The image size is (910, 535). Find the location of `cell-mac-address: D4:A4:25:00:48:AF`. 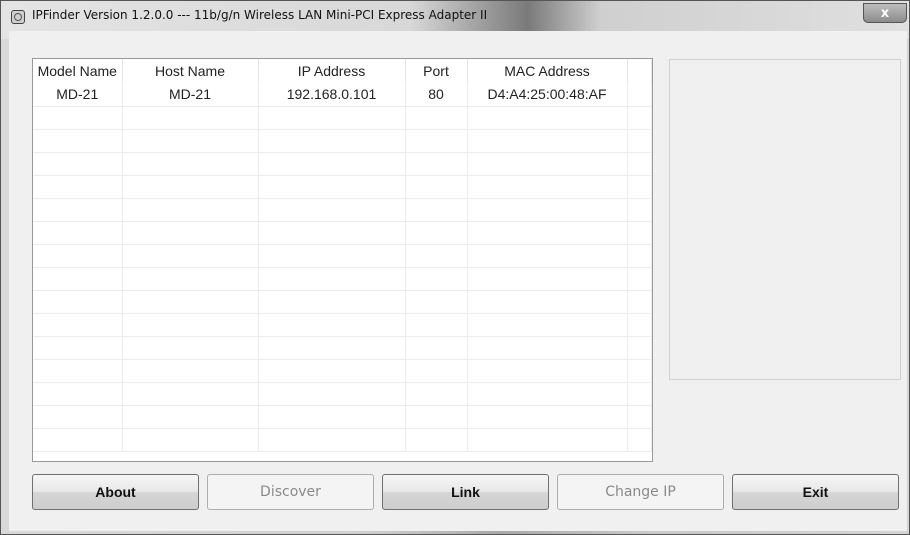

cell-mac-address: D4:A4:25:00:48:AF is located at coordinates (547, 95).